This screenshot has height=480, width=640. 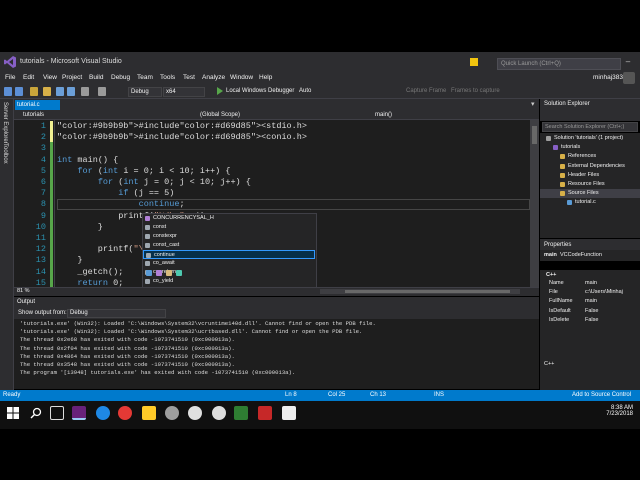 What do you see at coordinates (229, 254) in the screenshot?
I see `intellisense-item: continue` at bounding box center [229, 254].